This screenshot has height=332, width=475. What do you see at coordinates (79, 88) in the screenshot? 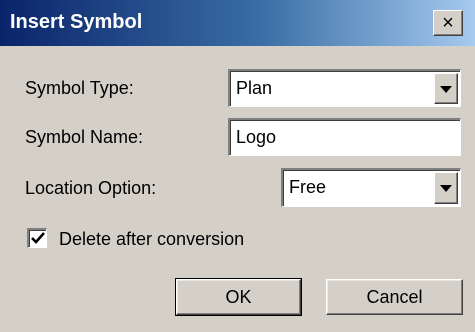
I see `symbol-type-label: Symbol Type:` at bounding box center [79, 88].